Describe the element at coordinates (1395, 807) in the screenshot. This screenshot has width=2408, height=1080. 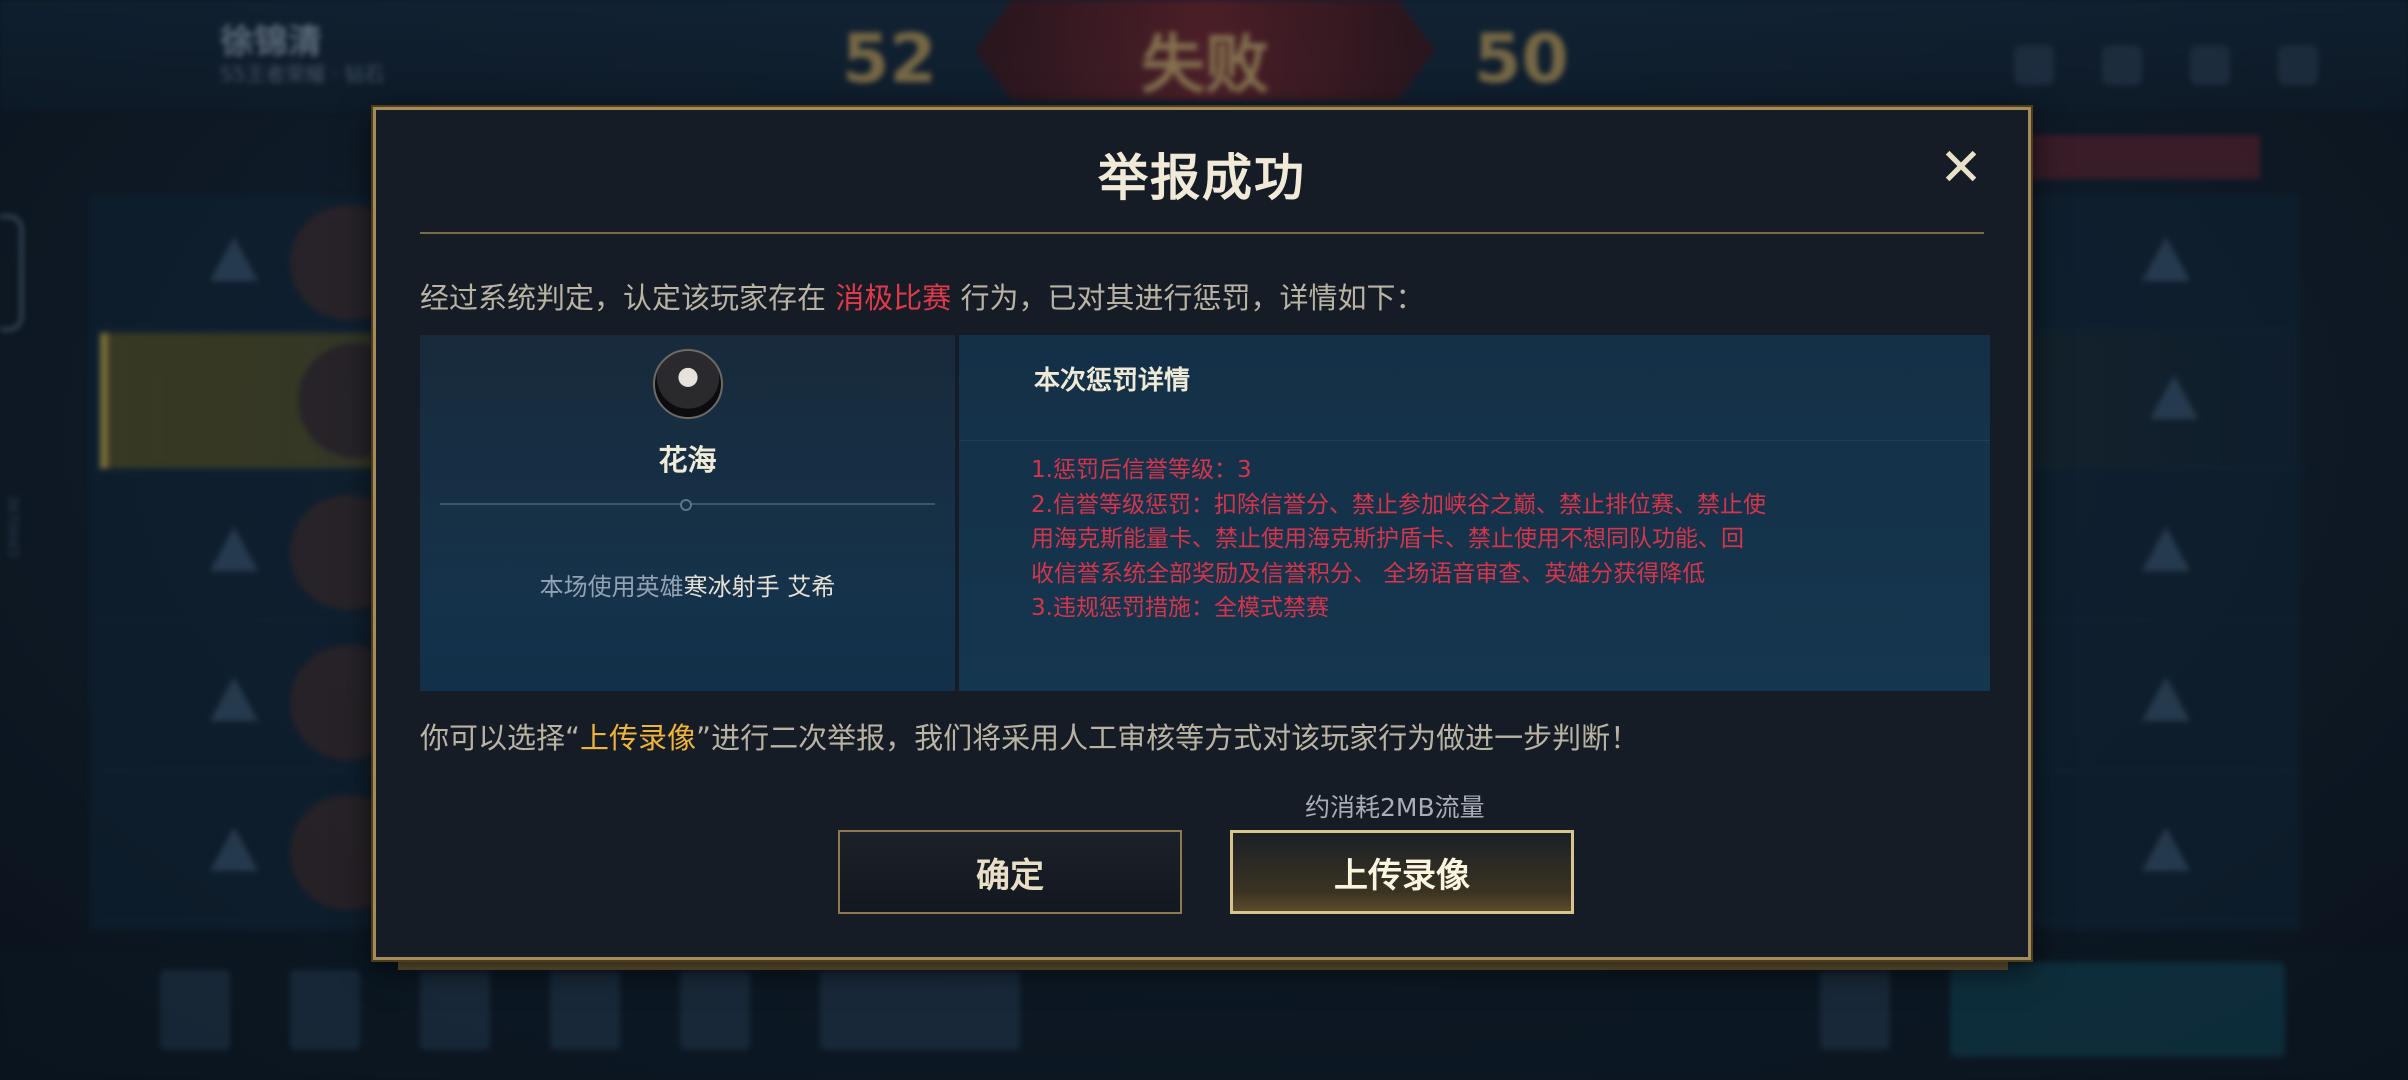
I see `traffic-note: 约消耗2MB流量` at that location.